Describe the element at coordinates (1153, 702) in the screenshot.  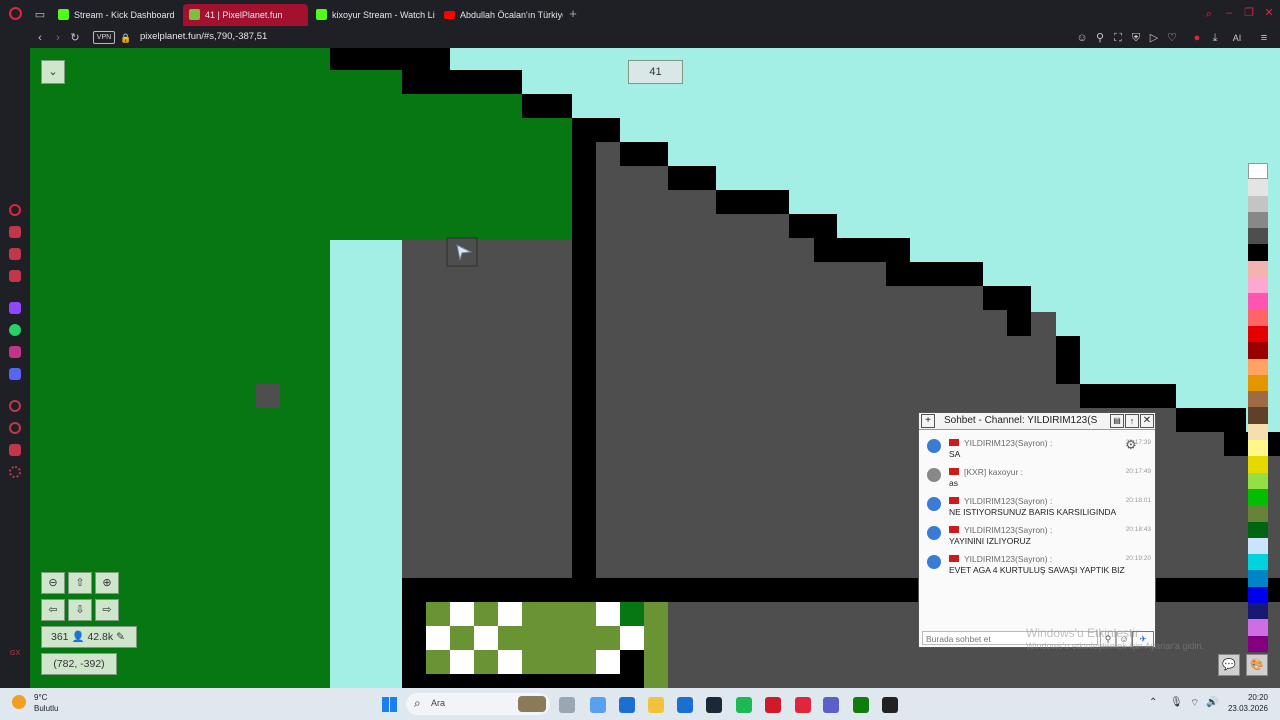
I see `chevron-up-icon: ⌃` at that location.